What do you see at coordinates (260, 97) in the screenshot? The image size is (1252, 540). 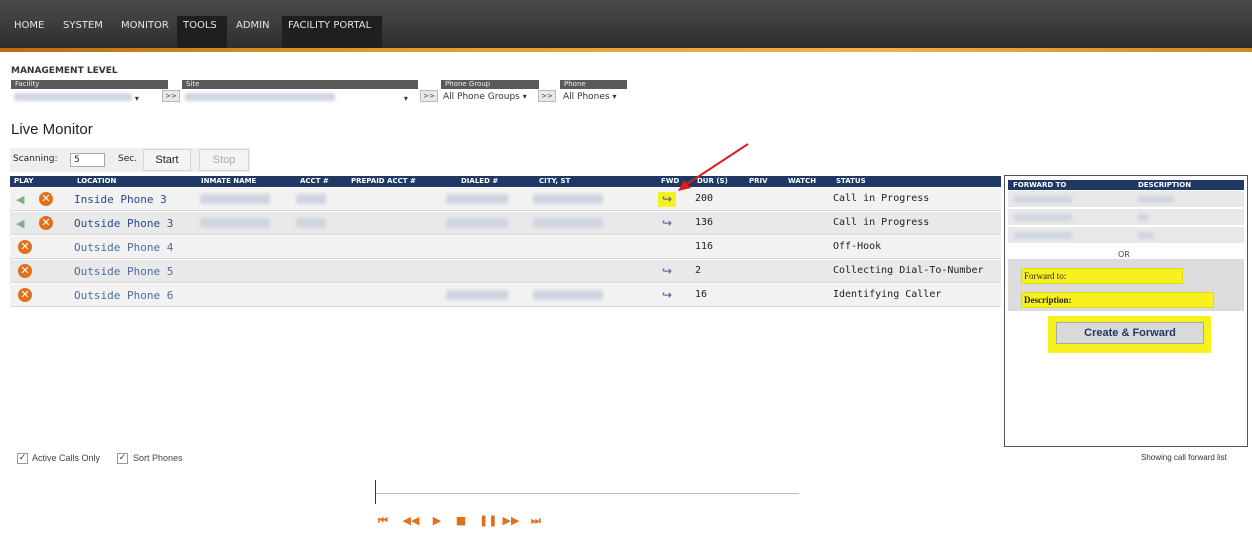 I see `site-value-redacted` at bounding box center [260, 97].